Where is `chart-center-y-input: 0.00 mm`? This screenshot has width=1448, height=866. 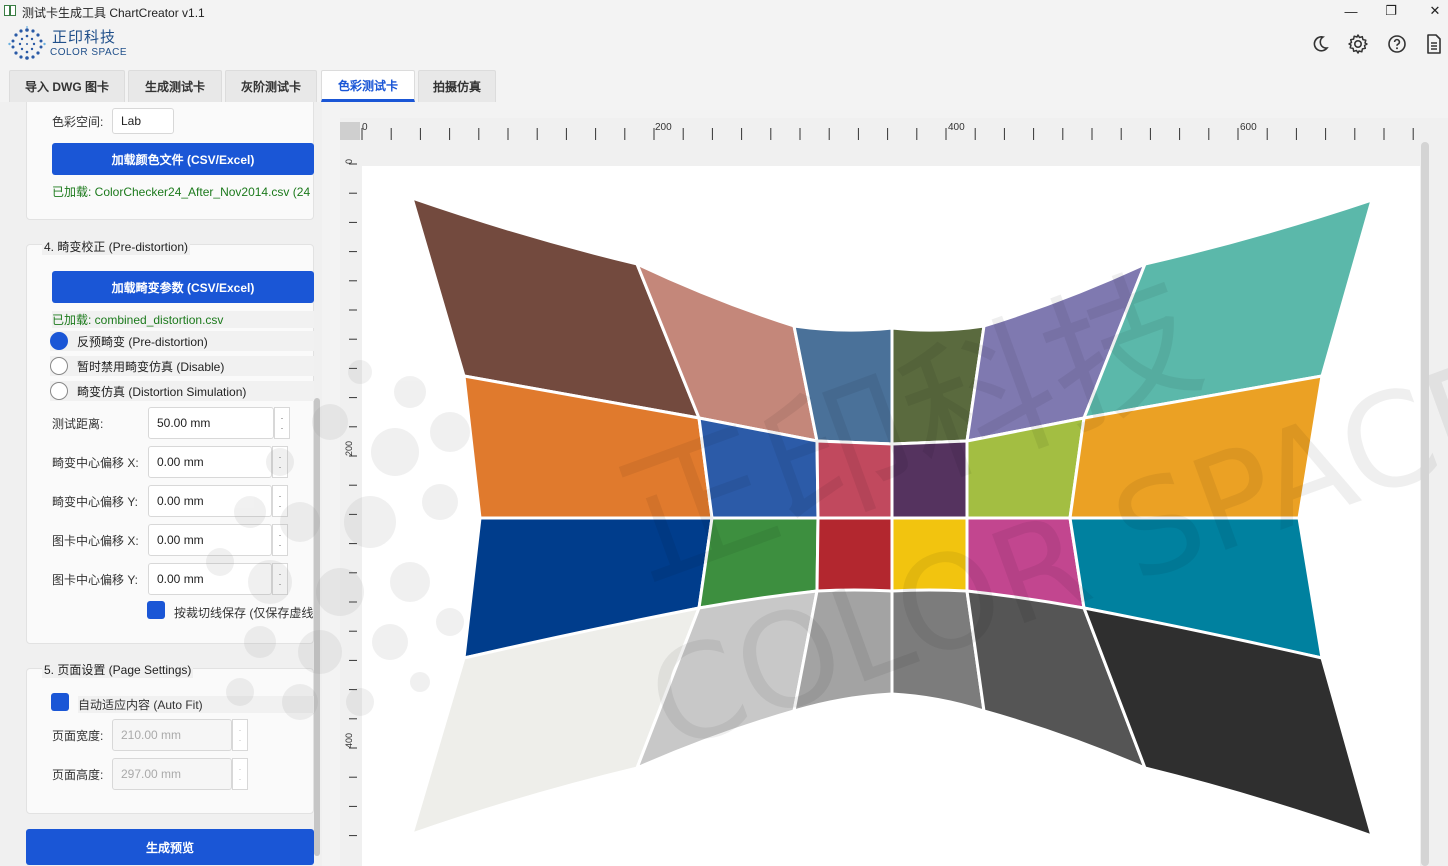 chart-center-y-input: 0.00 mm is located at coordinates (210, 579).